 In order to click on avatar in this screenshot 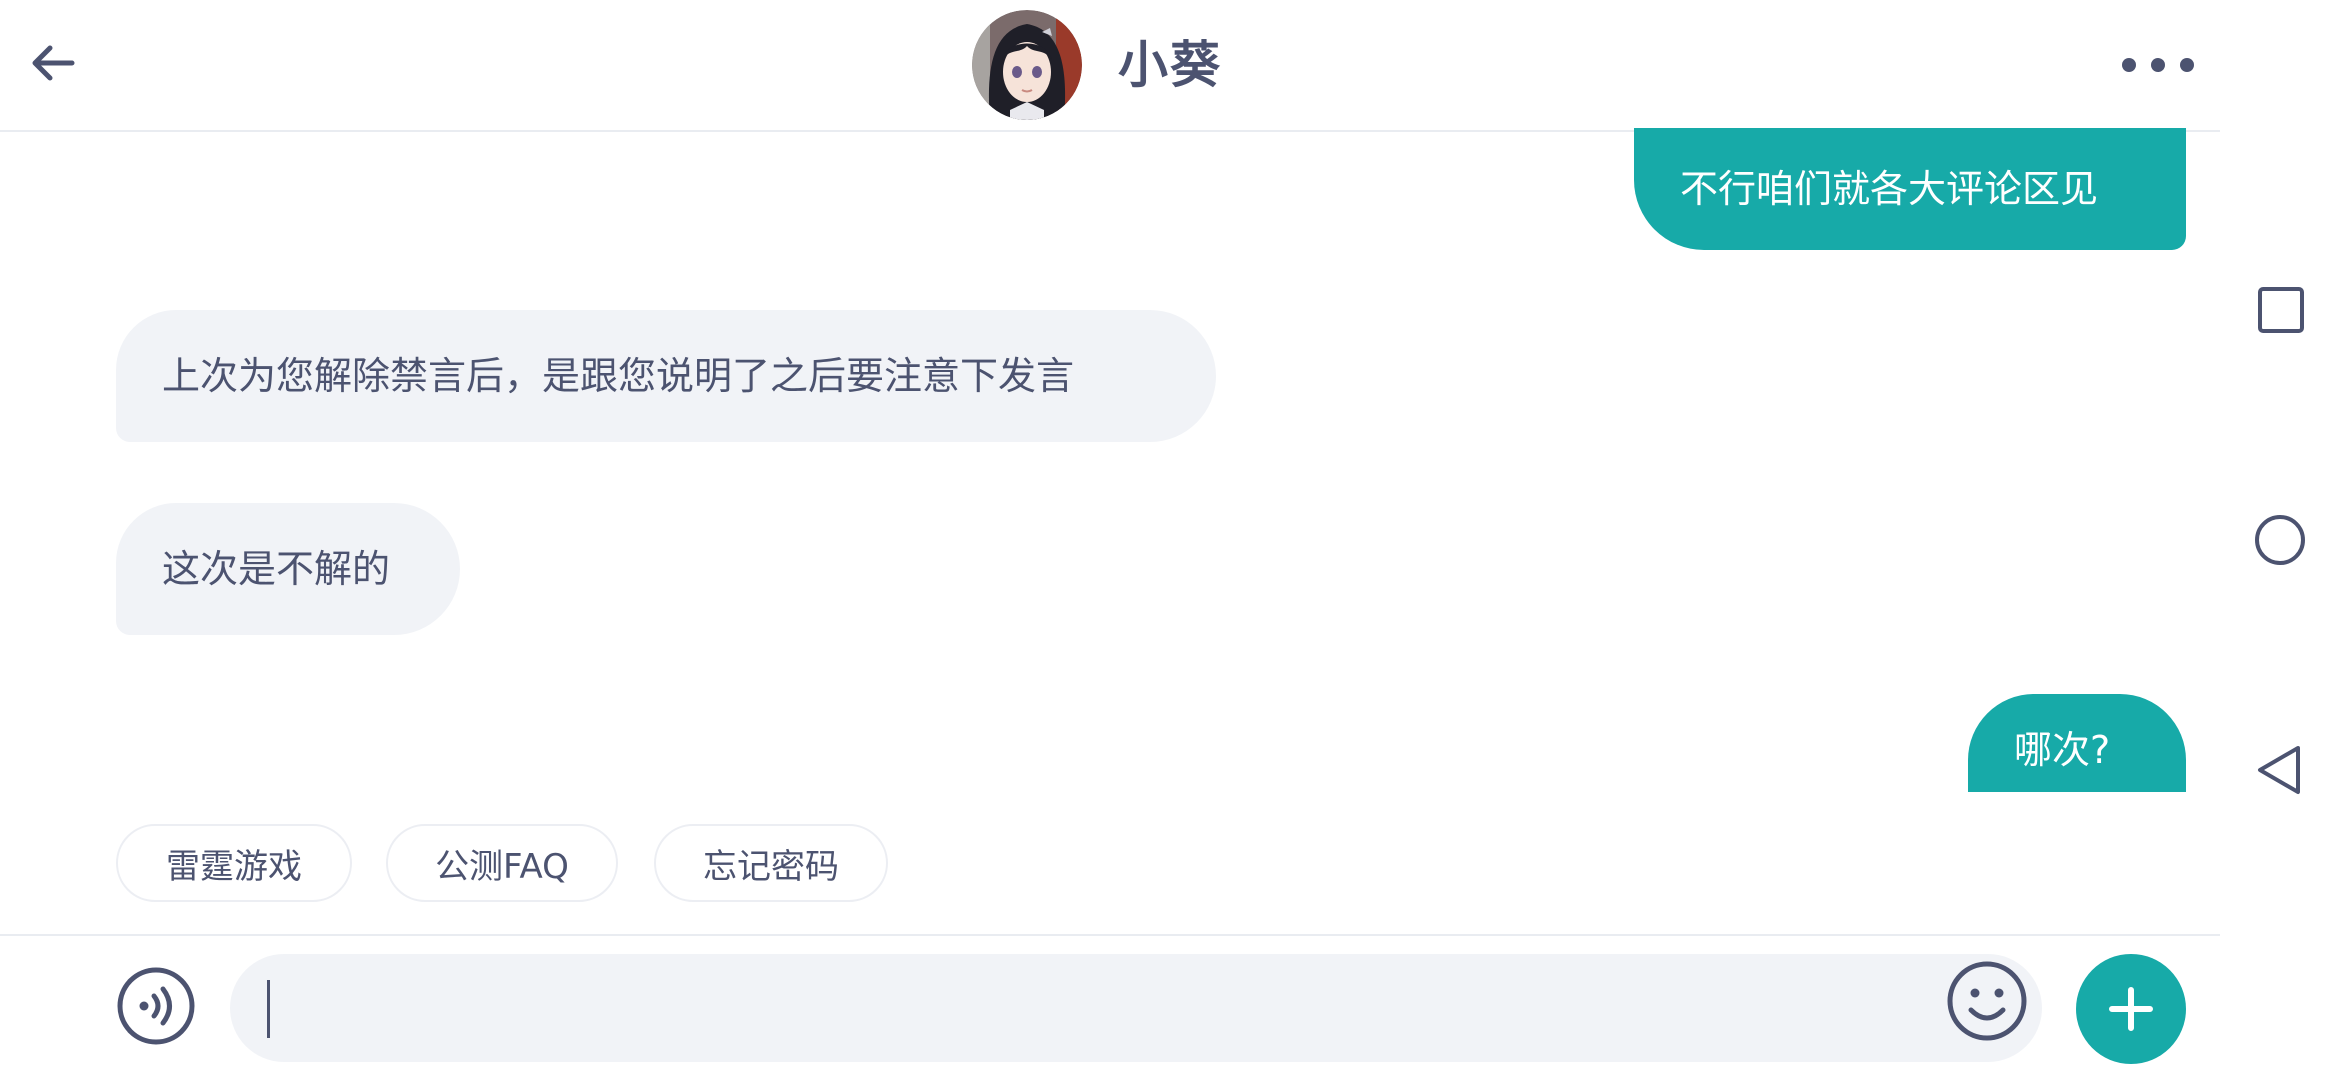, I will do `click(1027, 65)`.